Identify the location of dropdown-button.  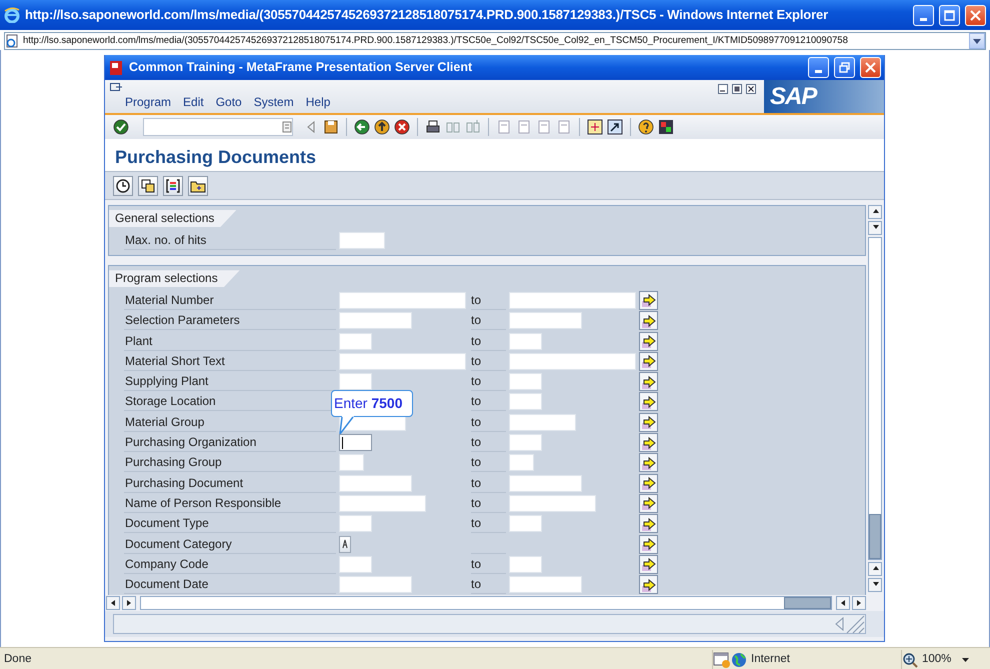
(977, 41).